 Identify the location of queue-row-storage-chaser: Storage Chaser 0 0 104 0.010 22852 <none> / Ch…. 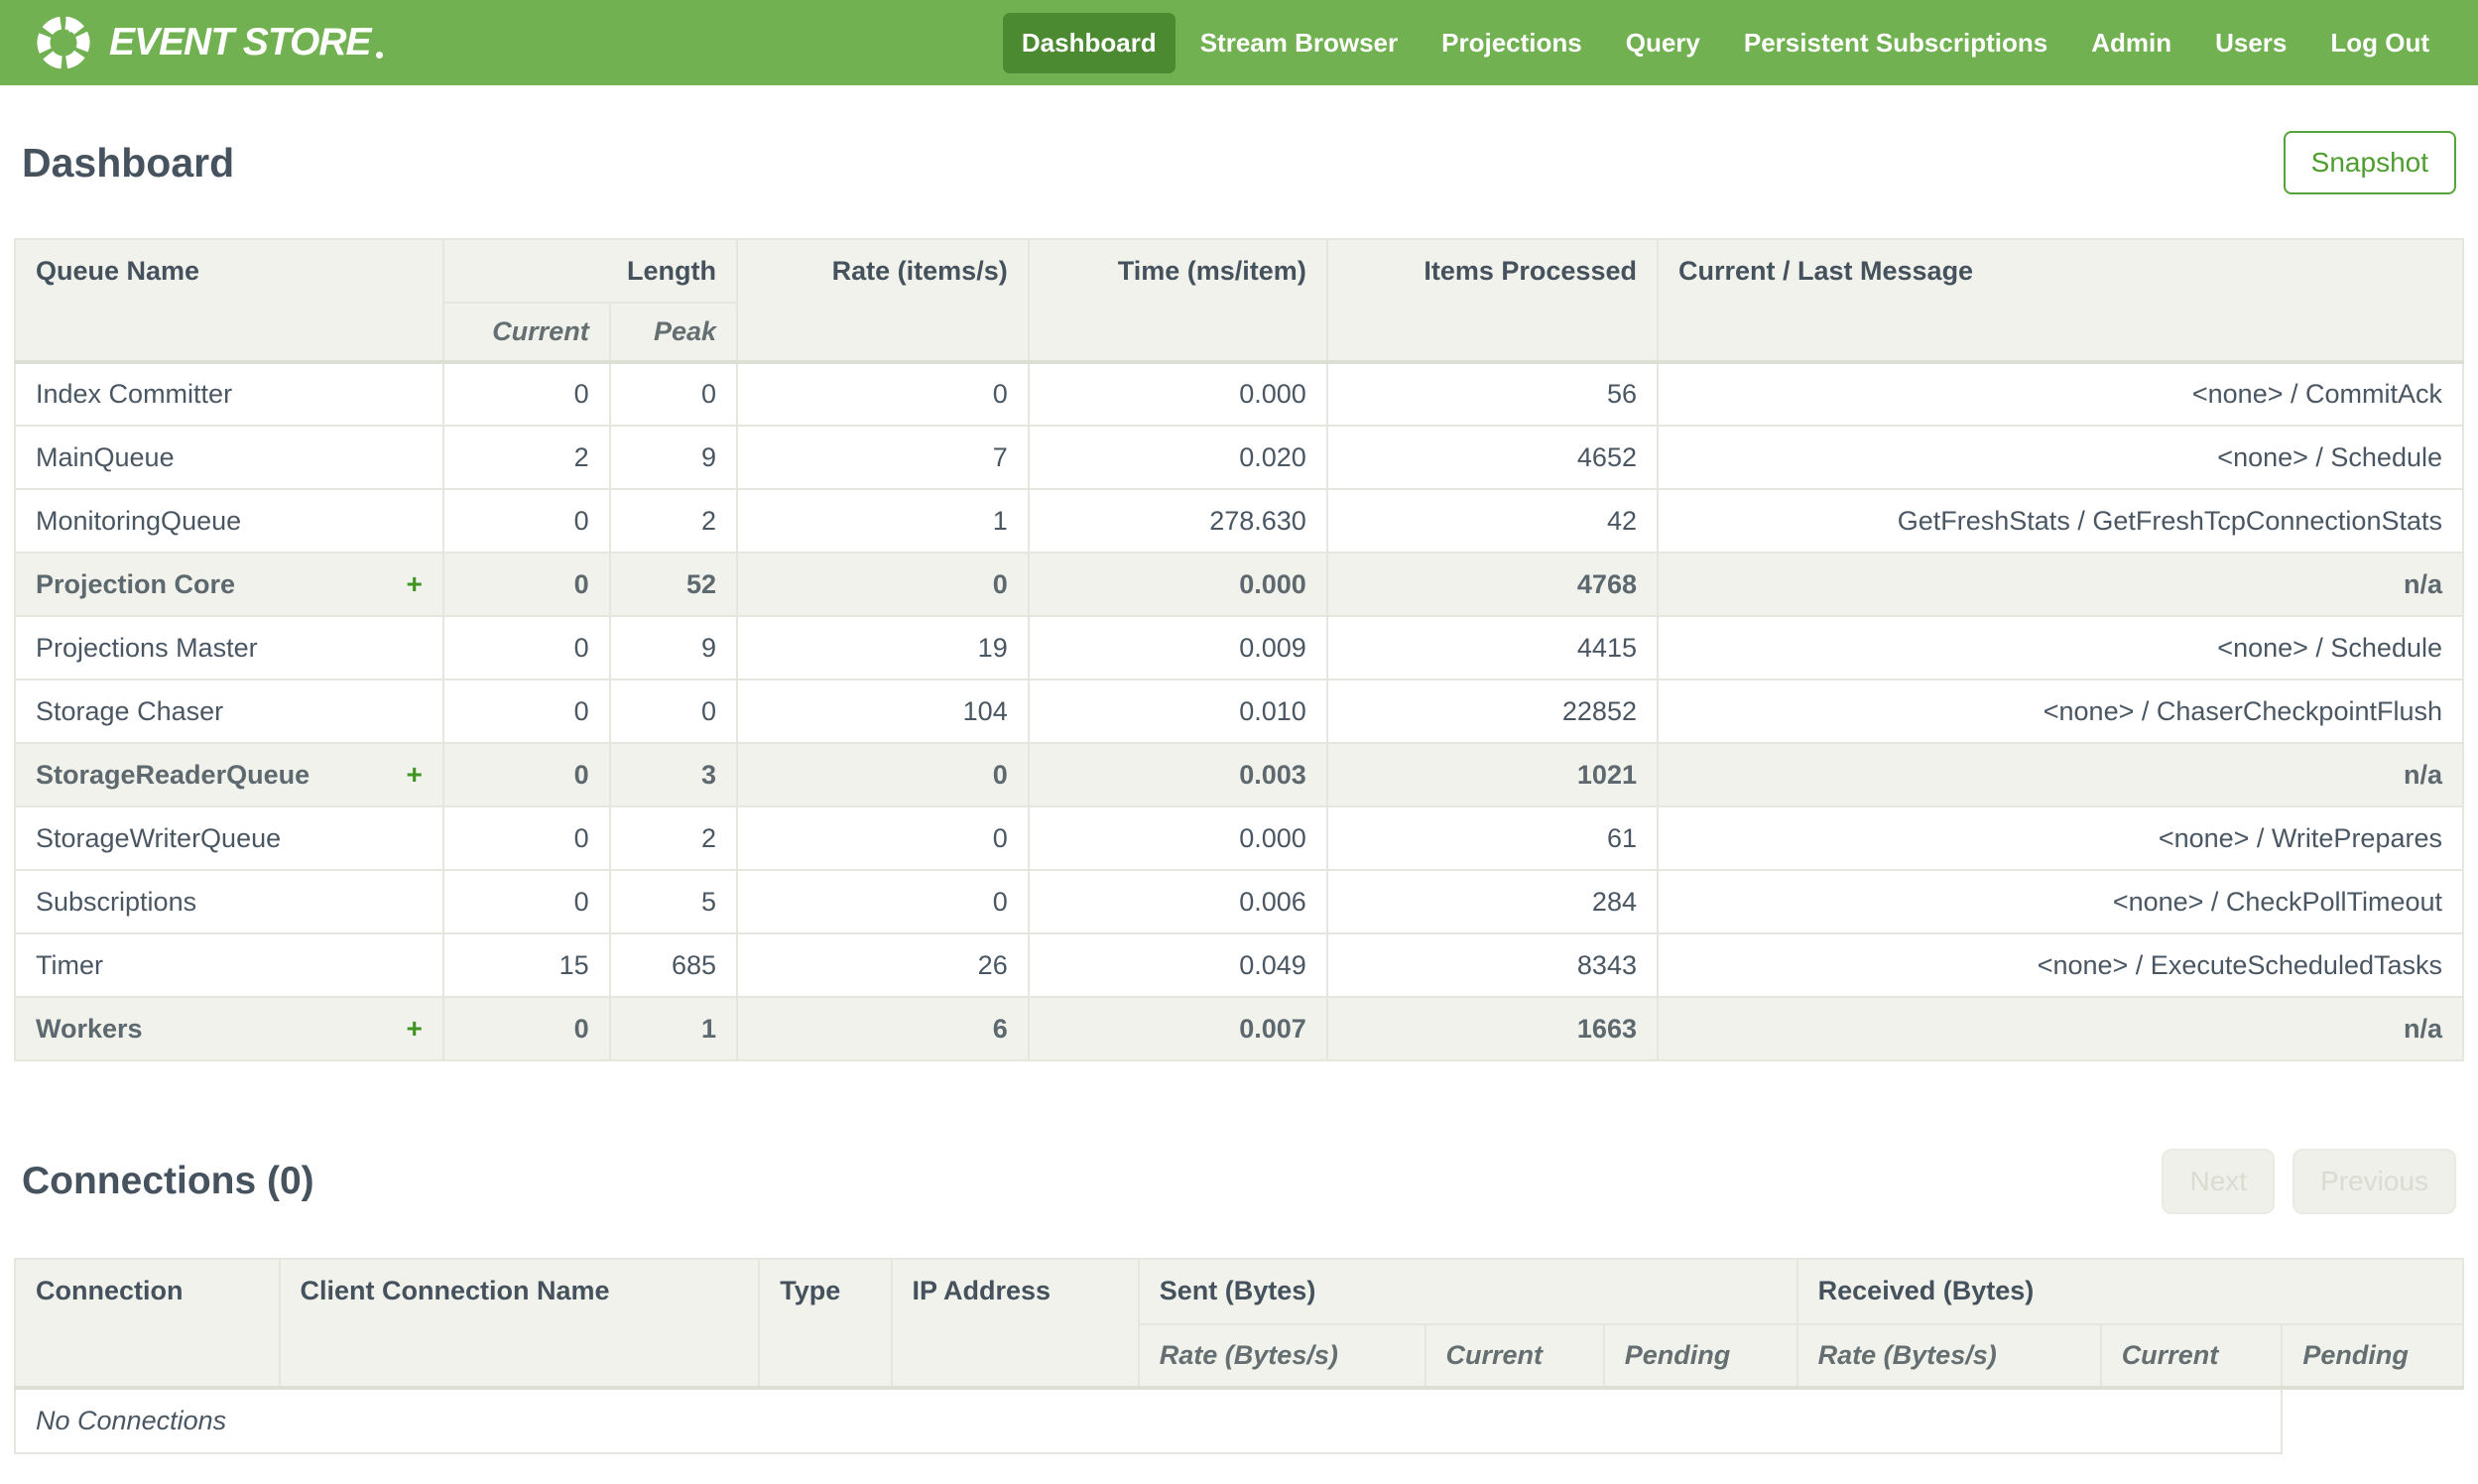
(1240, 711).